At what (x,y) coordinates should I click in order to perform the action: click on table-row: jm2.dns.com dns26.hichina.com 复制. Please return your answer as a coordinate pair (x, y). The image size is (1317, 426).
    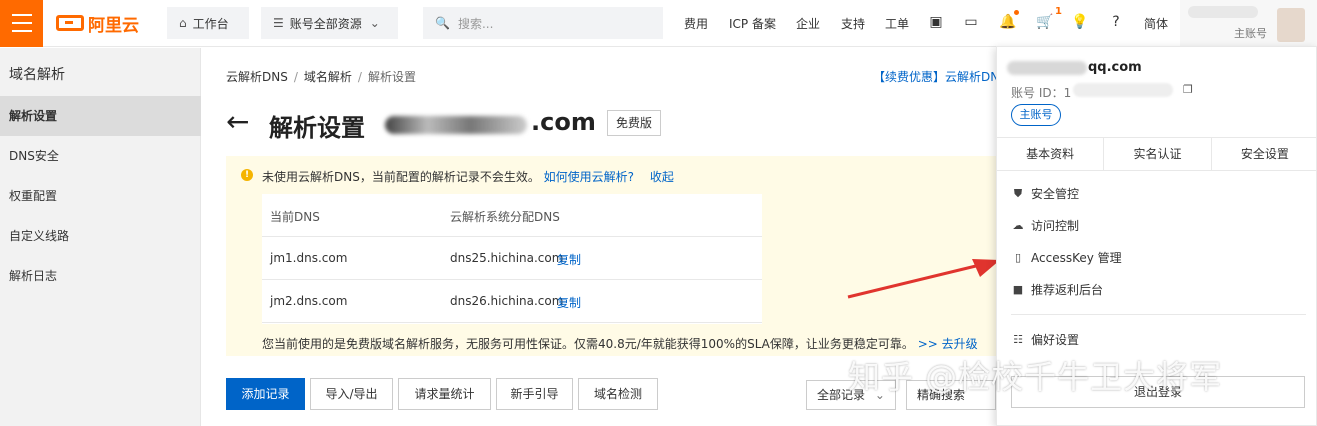
    Looking at the image, I should click on (512, 301).